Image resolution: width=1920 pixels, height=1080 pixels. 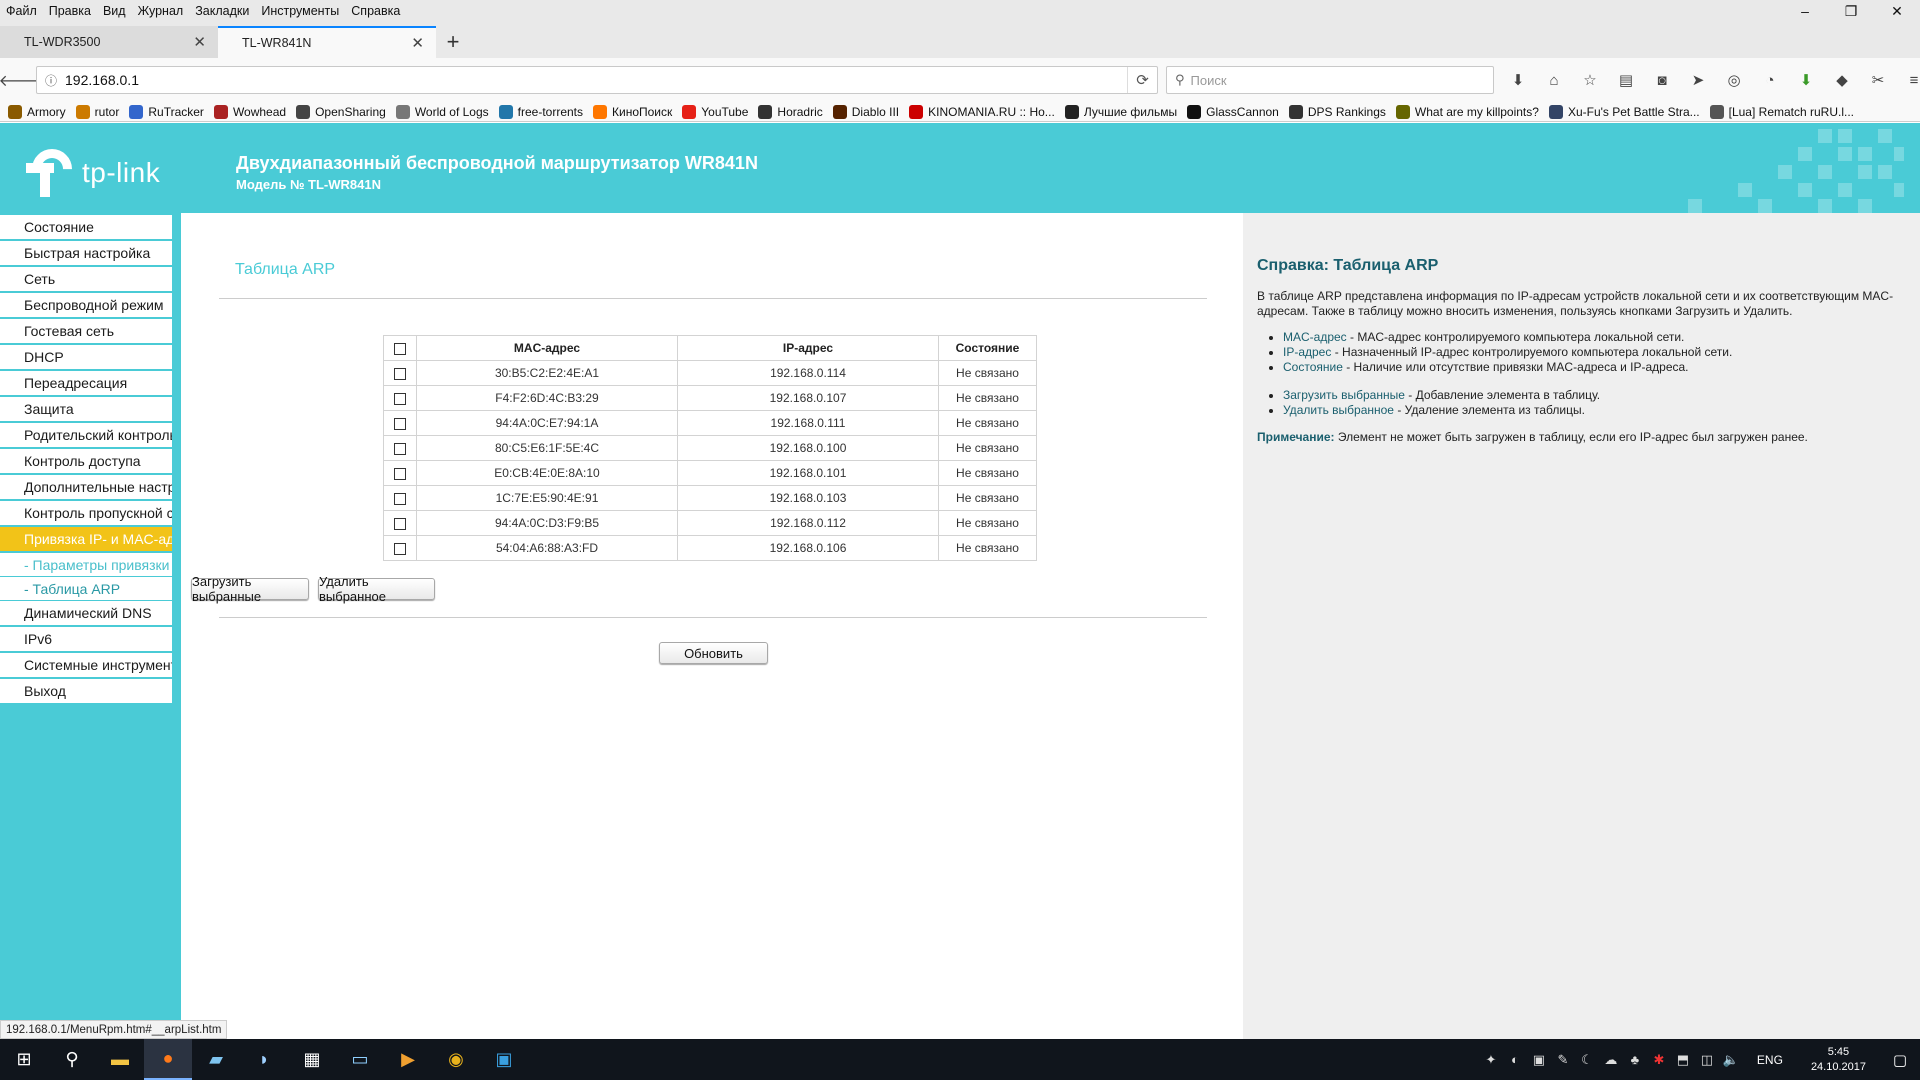 I want to click on history-icon: ◔, so click(x=1770, y=80).